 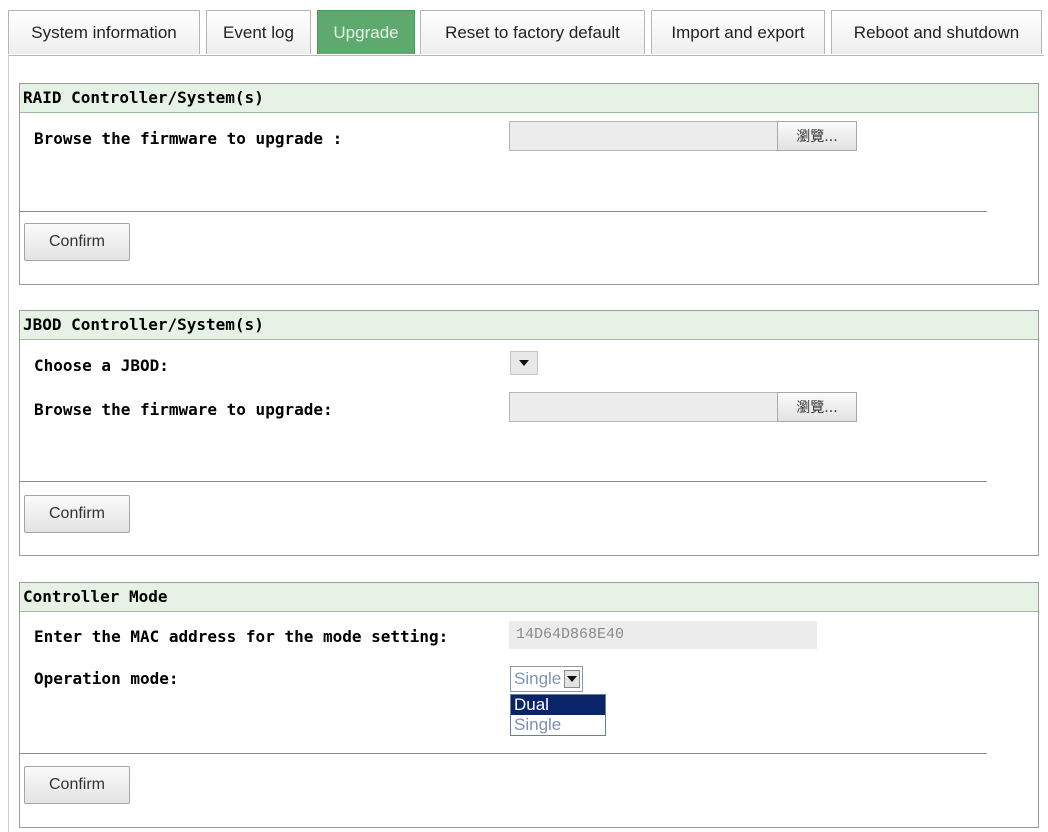 I want to click on tab-event-log: Event log, so click(x=258, y=32).